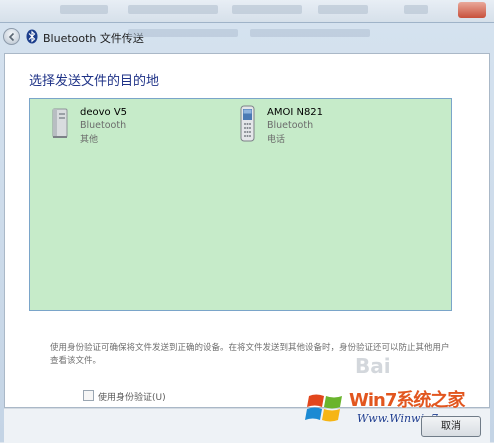 The image size is (494, 443). Describe the element at coordinates (295, 112) in the screenshot. I see `device-name: AMOI N821` at that location.